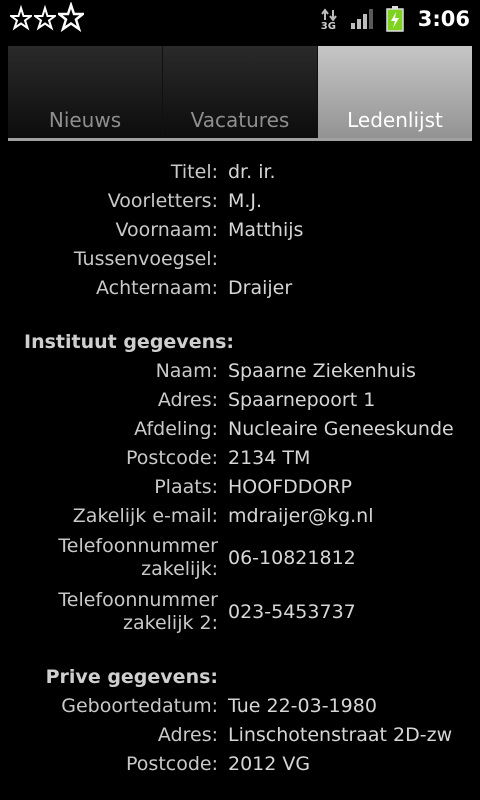  What do you see at coordinates (167, 230) in the screenshot?
I see `field-label: Voornaam:` at bounding box center [167, 230].